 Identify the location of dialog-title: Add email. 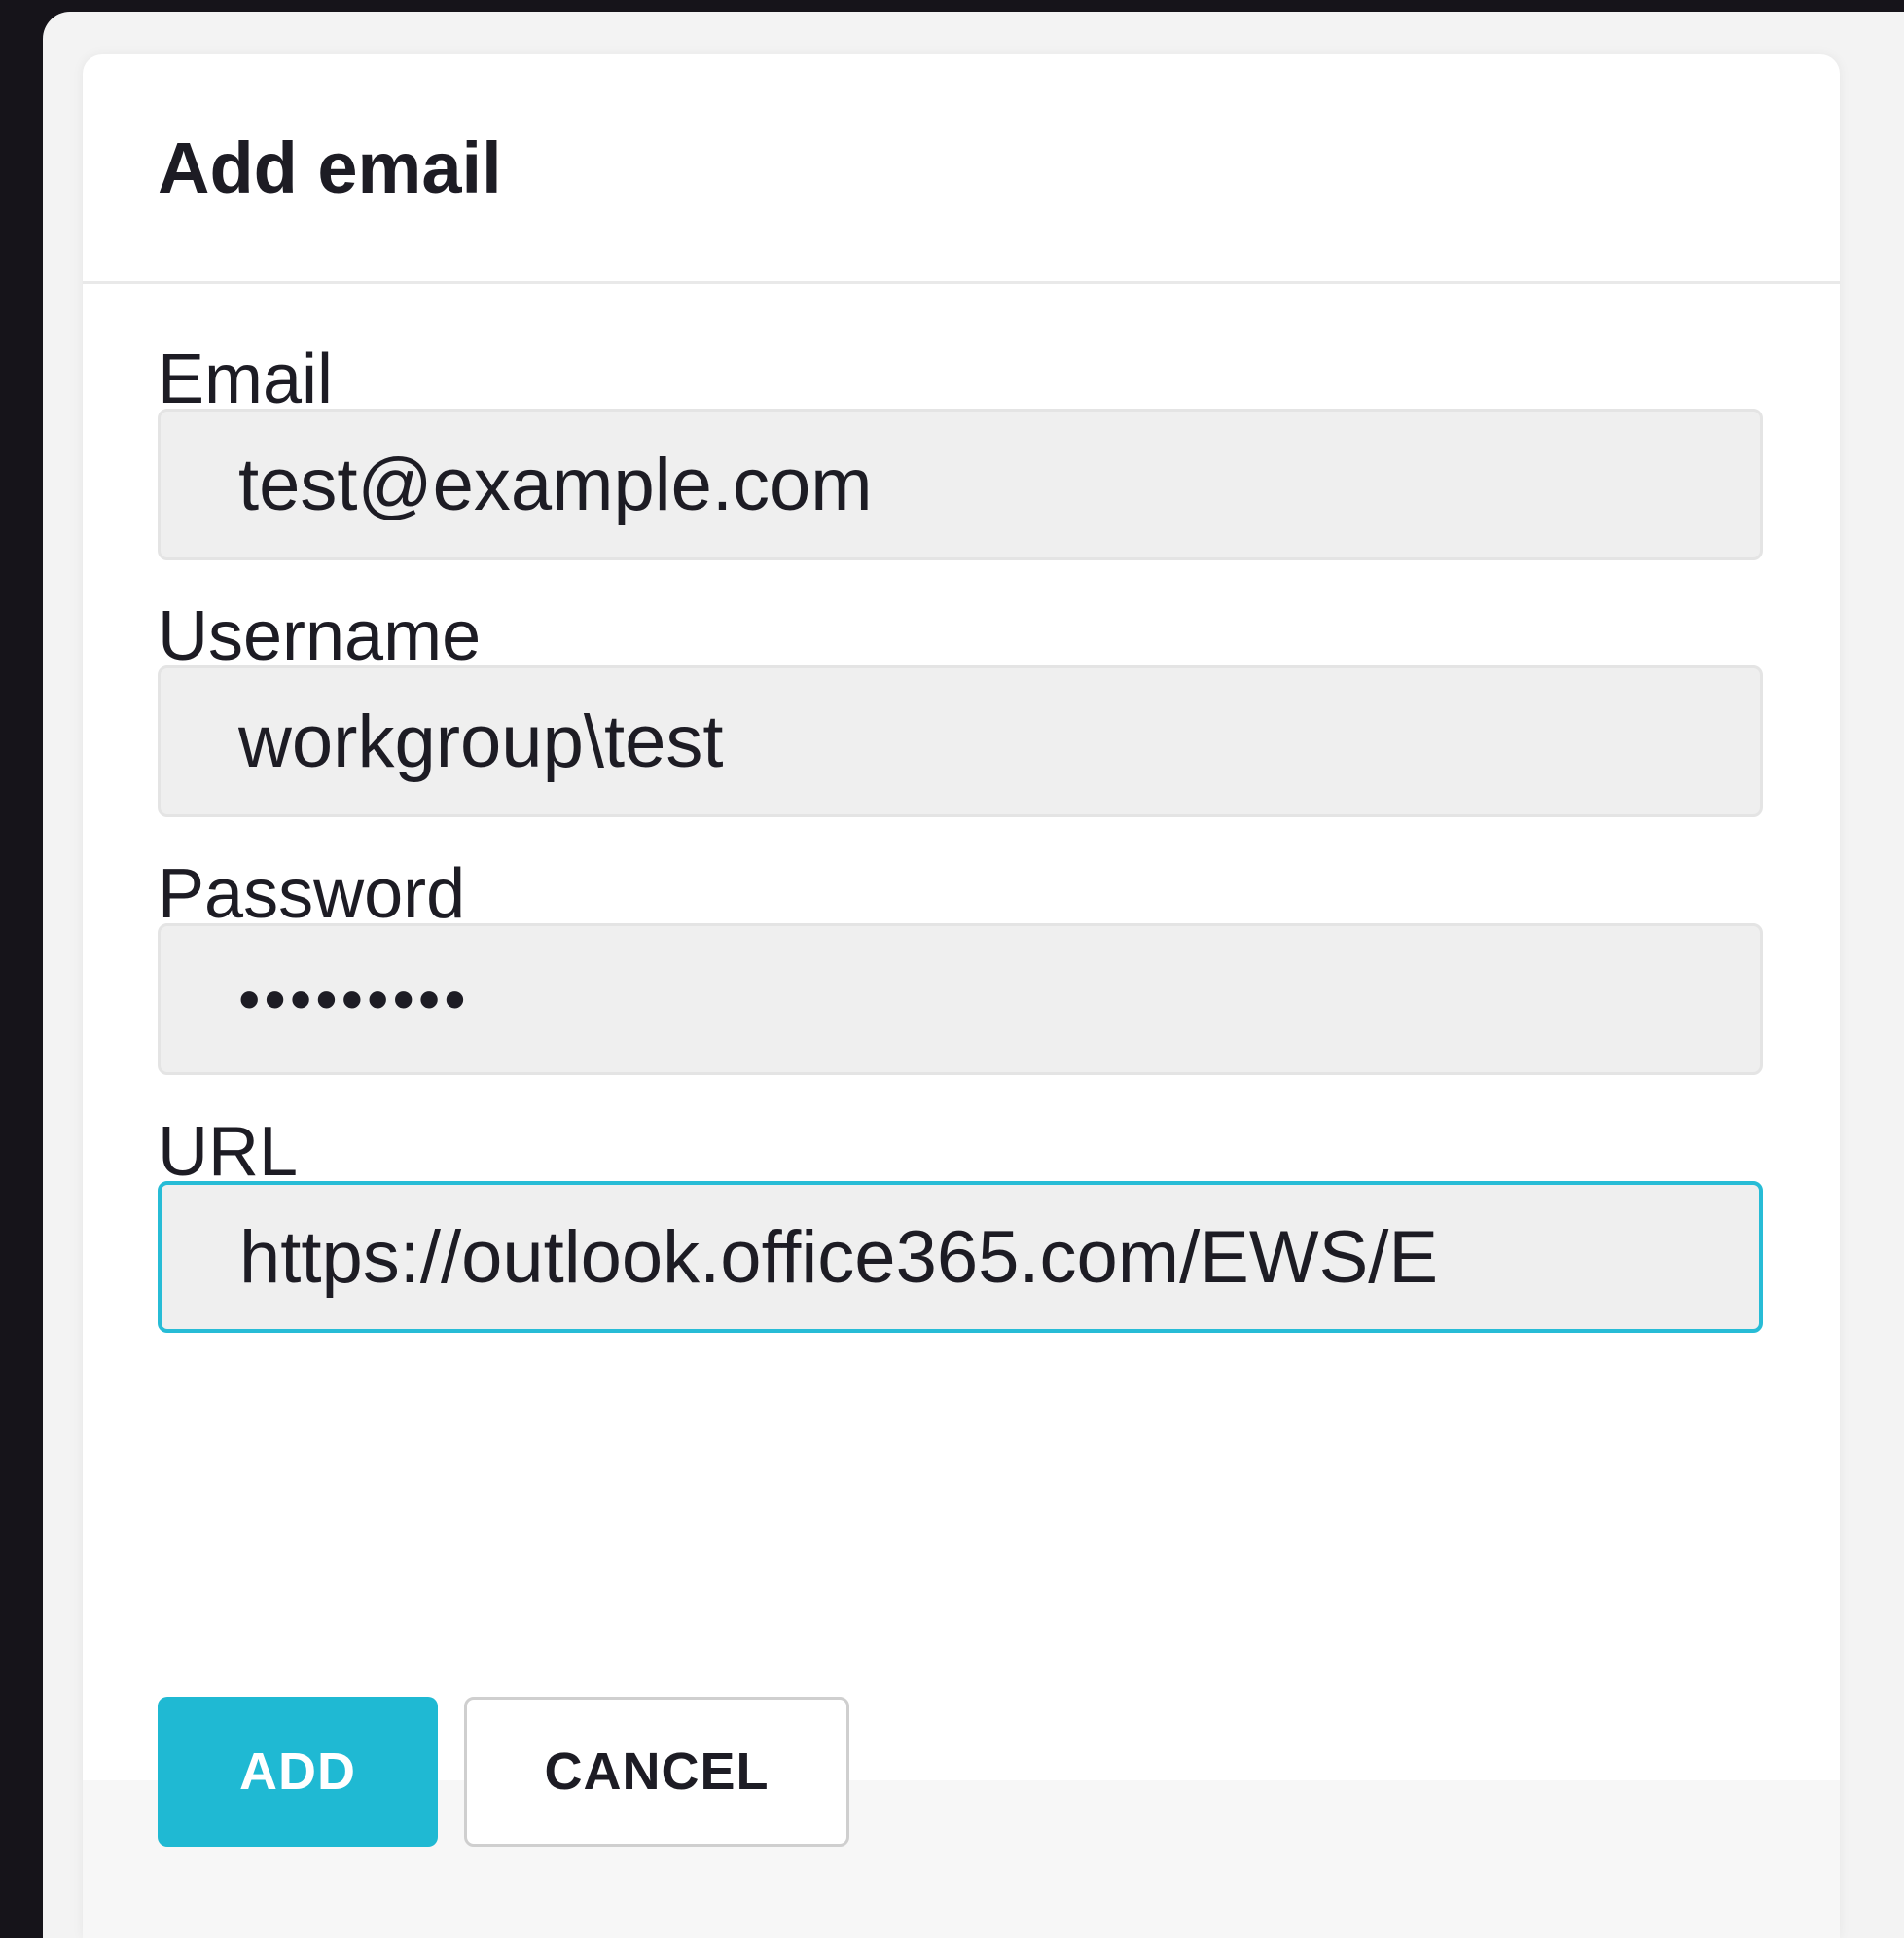
(330, 168).